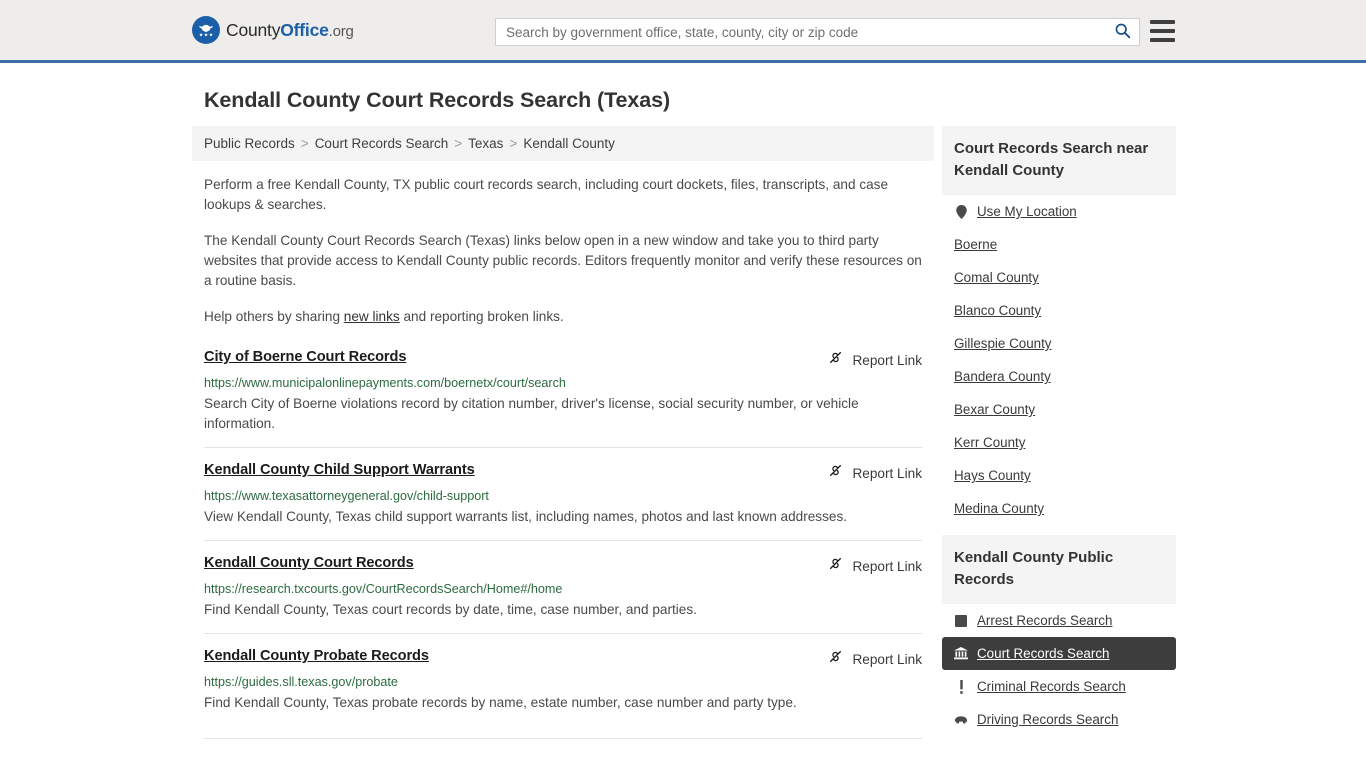 This screenshot has width=1366, height=768. Describe the element at coordinates (1059, 310) in the screenshot. I see `sidebar-item-blanco-county: Blanco County` at that location.